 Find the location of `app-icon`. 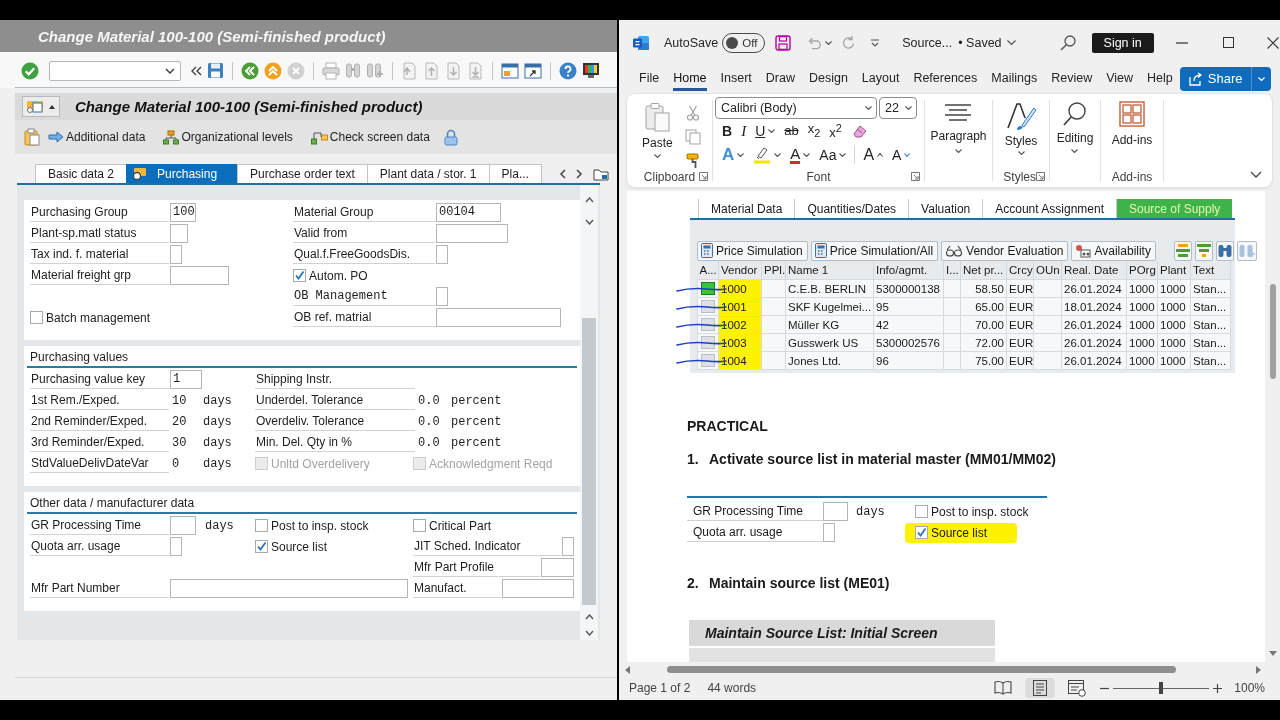

app-icon is located at coordinates (641, 42).